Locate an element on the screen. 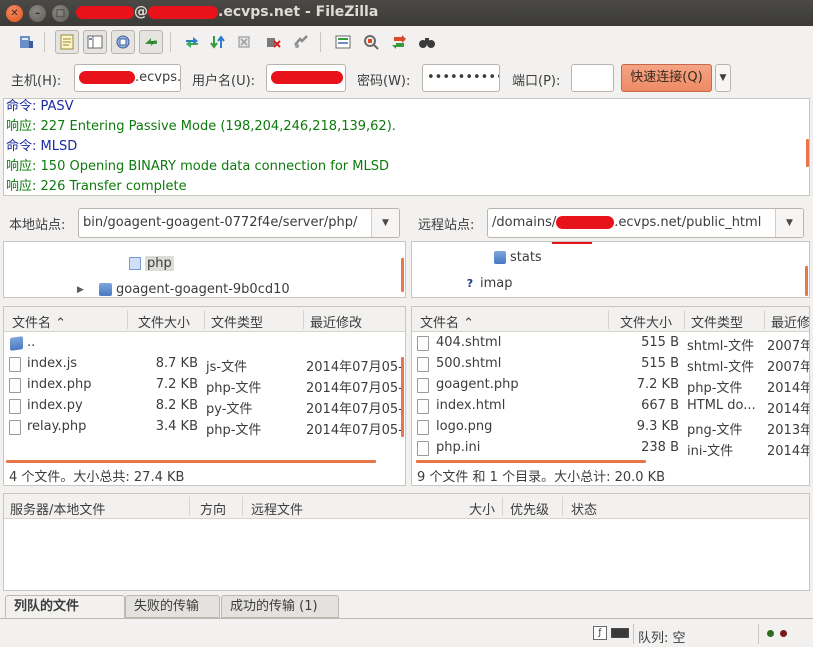 This screenshot has width=813, height=647. unknown-folder-icon: ? is located at coordinates (470, 283).